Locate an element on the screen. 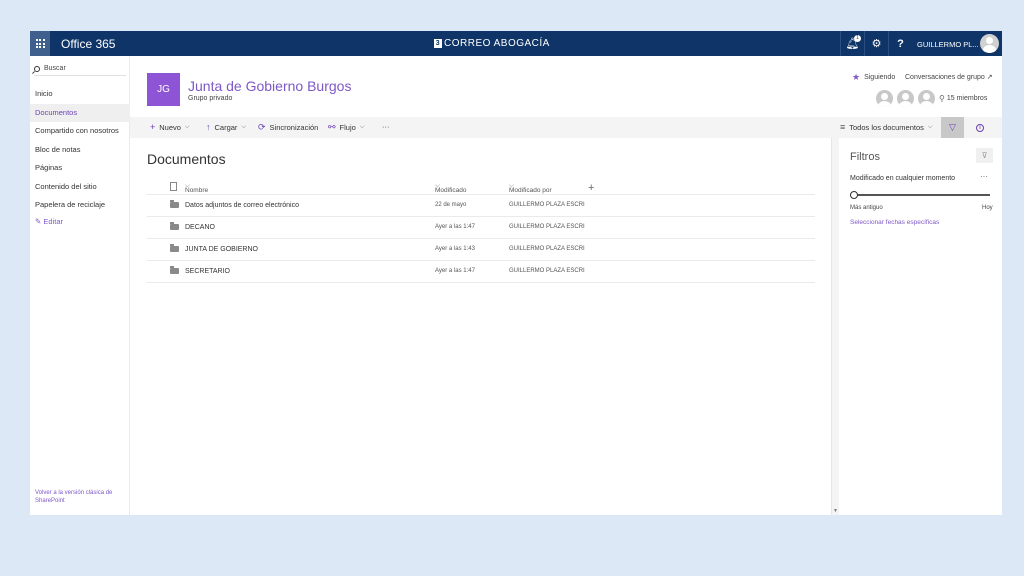 This screenshot has width=1024, height=576. sync-label: Sincronización is located at coordinates (294, 127).